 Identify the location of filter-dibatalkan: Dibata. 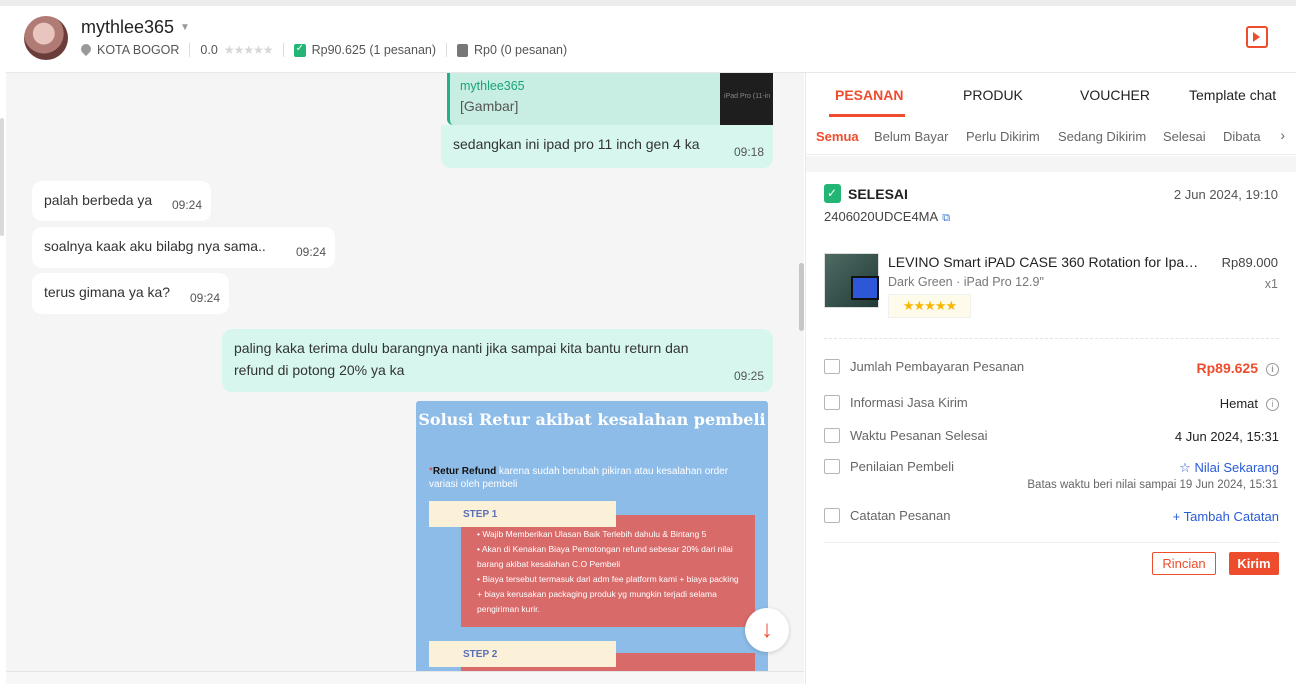
(1242, 136).